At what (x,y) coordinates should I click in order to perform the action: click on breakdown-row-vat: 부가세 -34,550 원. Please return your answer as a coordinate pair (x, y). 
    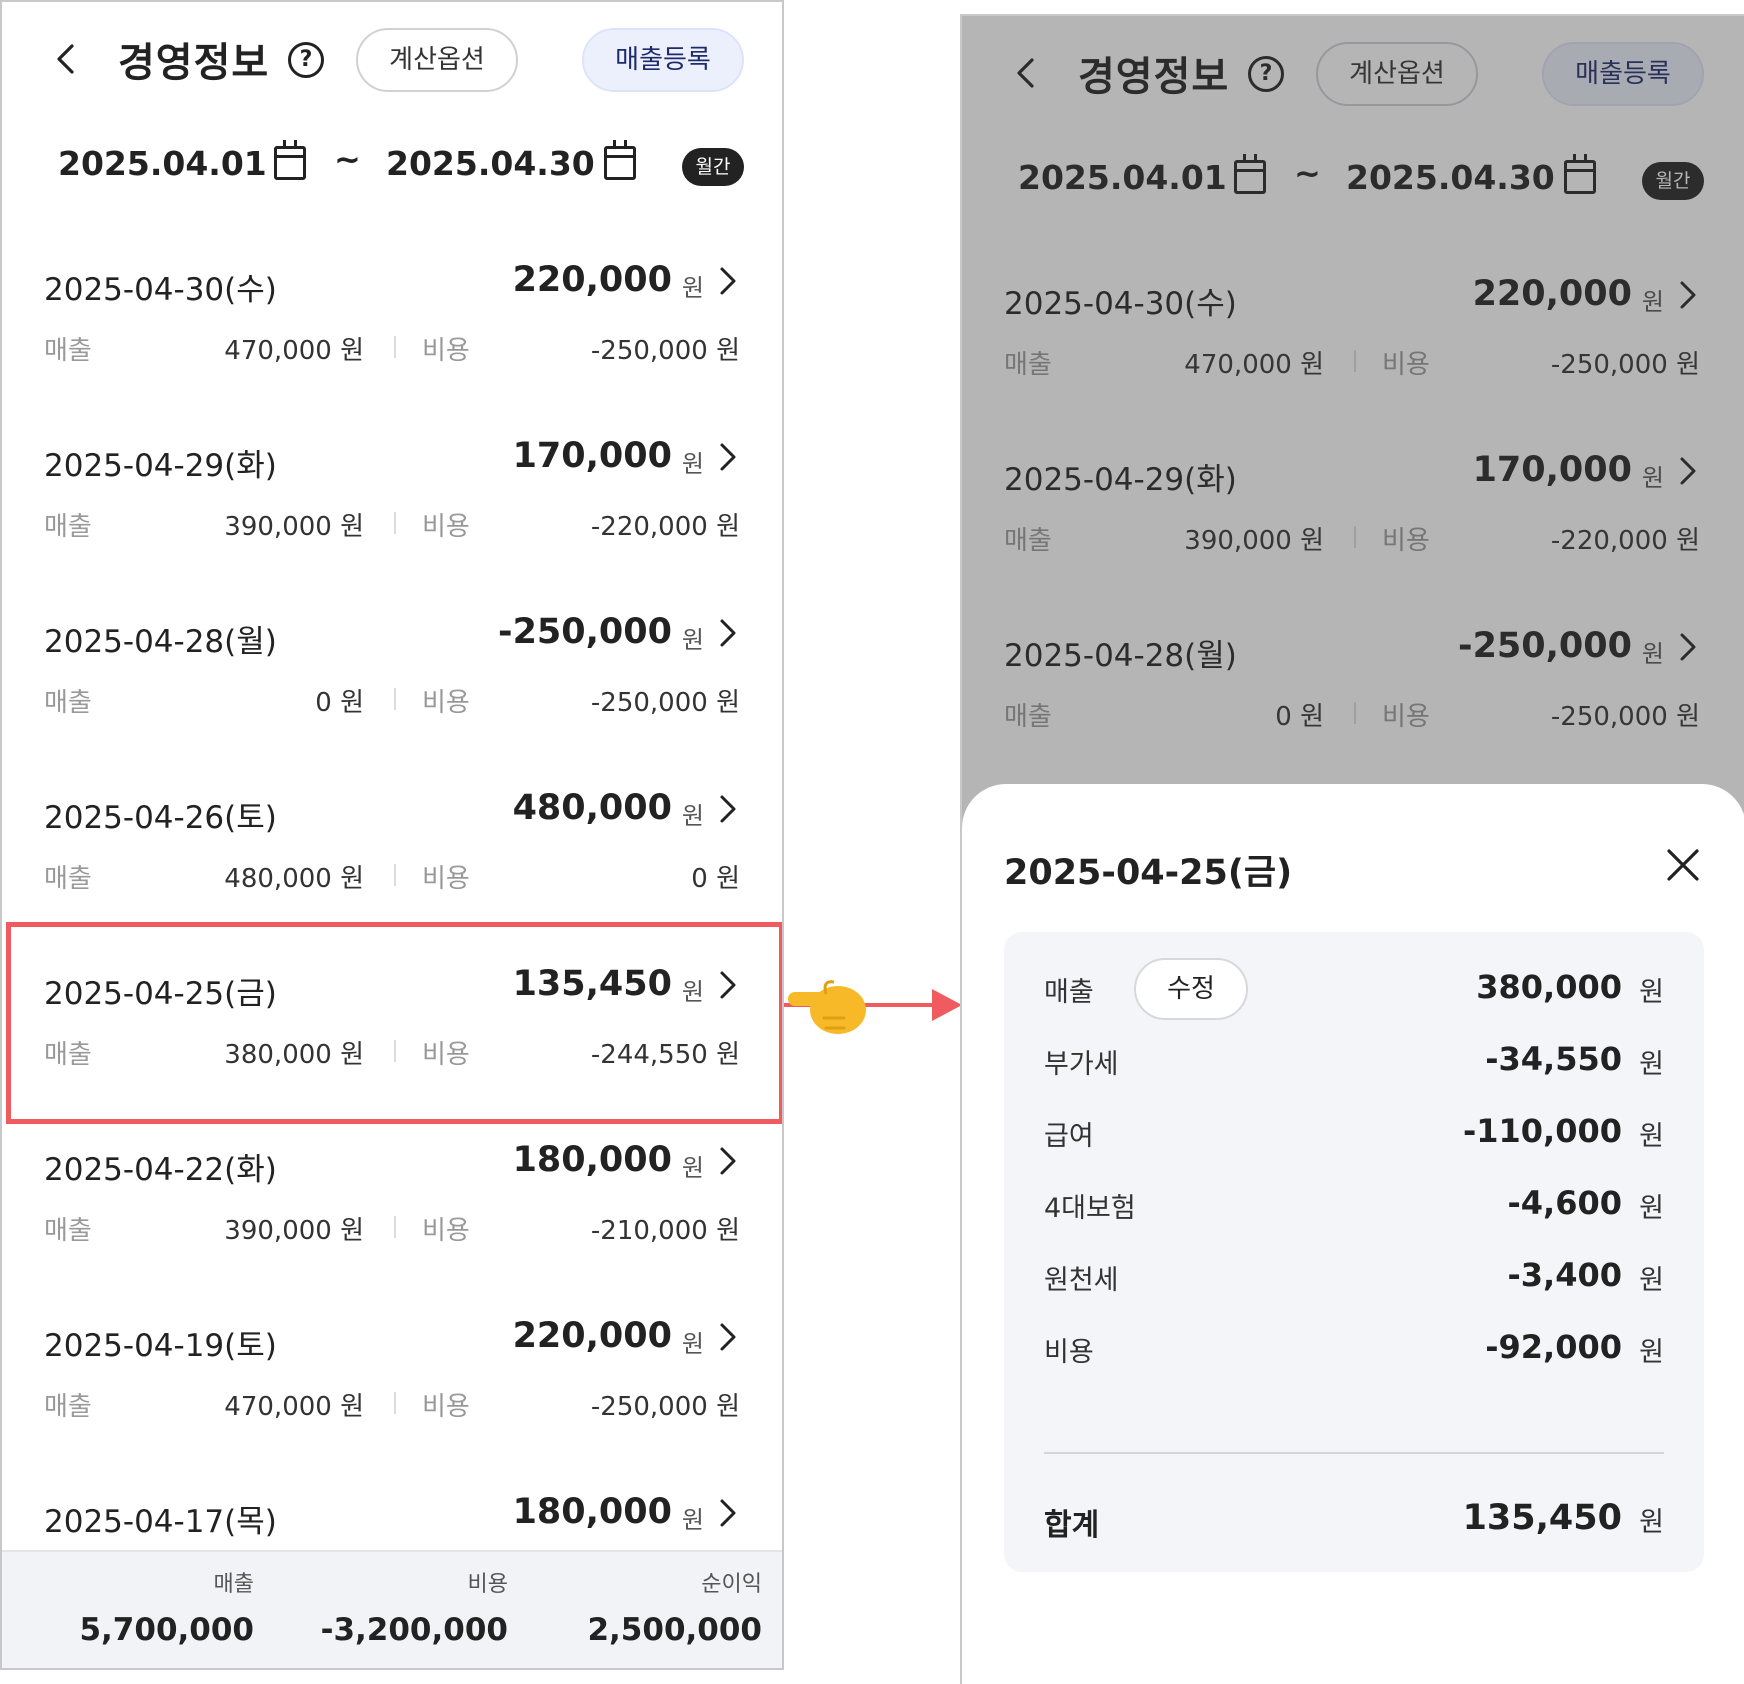
    Looking at the image, I should click on (1354, 1060).